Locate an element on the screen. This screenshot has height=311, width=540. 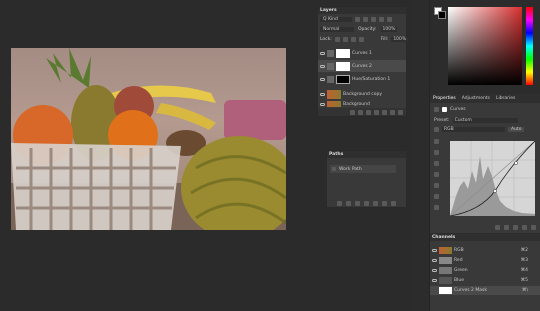
black-point-eyedropper-icon is located at coordinates (436, 141).